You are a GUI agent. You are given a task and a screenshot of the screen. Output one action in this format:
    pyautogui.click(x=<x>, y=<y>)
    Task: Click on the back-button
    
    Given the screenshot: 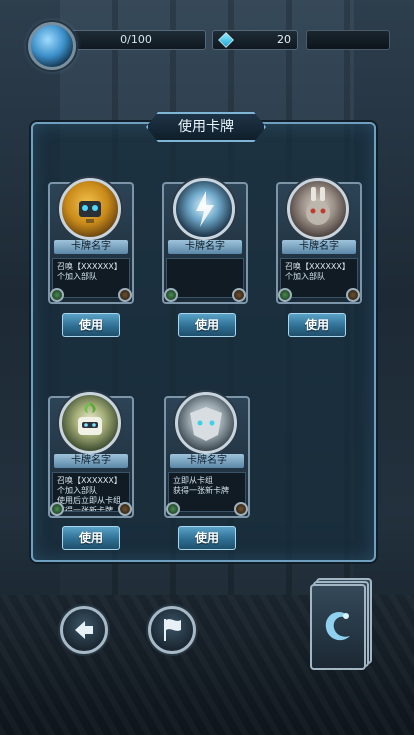 What is the action you would take?
    pyautogui.click(x=84, y=630)
    